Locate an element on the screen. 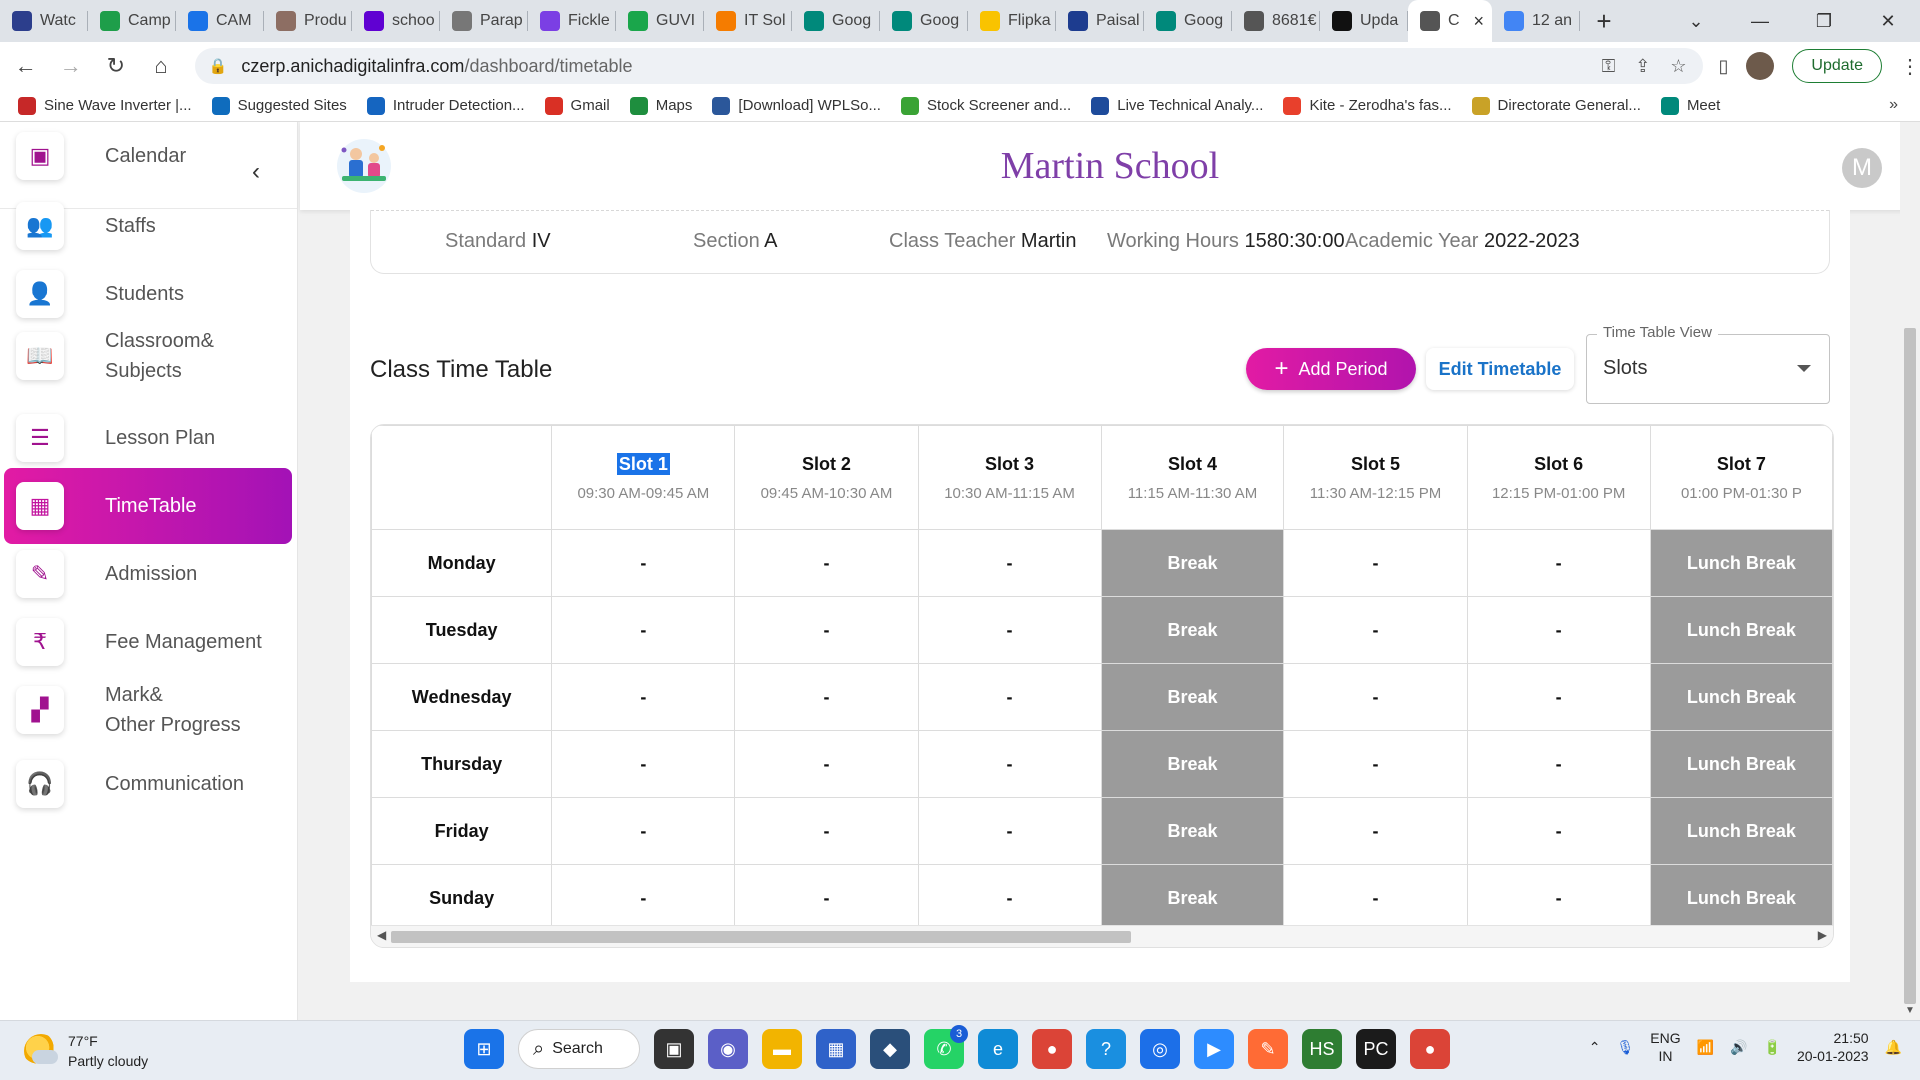  sidebar-item-timetable: ▦ TimeTable is located at coordinates (148, 506).